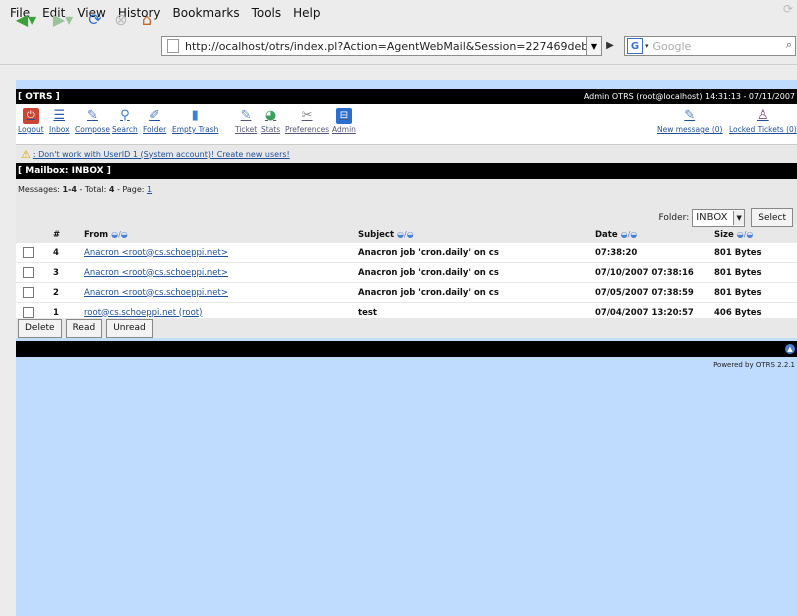 The height and width of the screenshot is (616, 797). I want to click on home-button: ⌂, so click(147, 19).